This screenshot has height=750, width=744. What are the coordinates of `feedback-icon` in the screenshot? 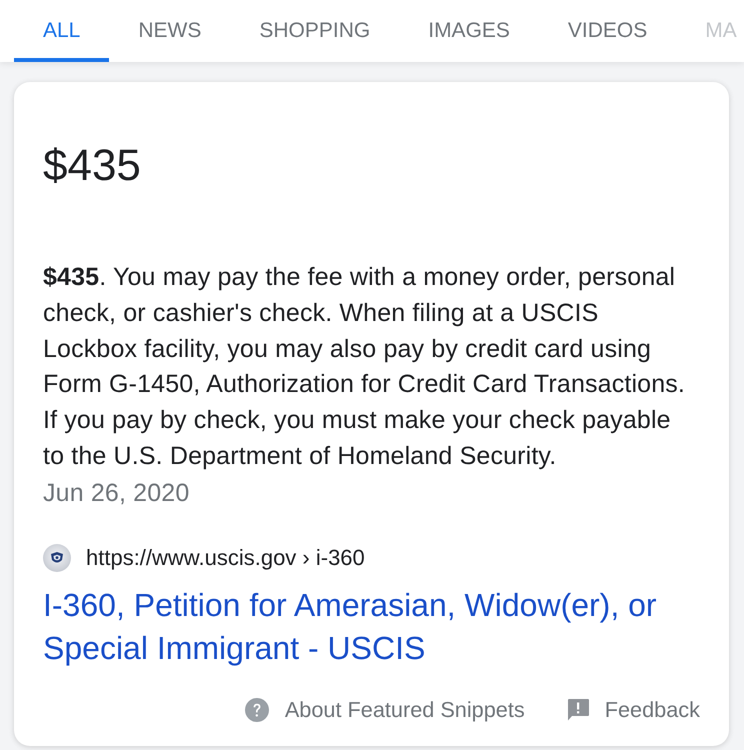 It's located at (577, 709).